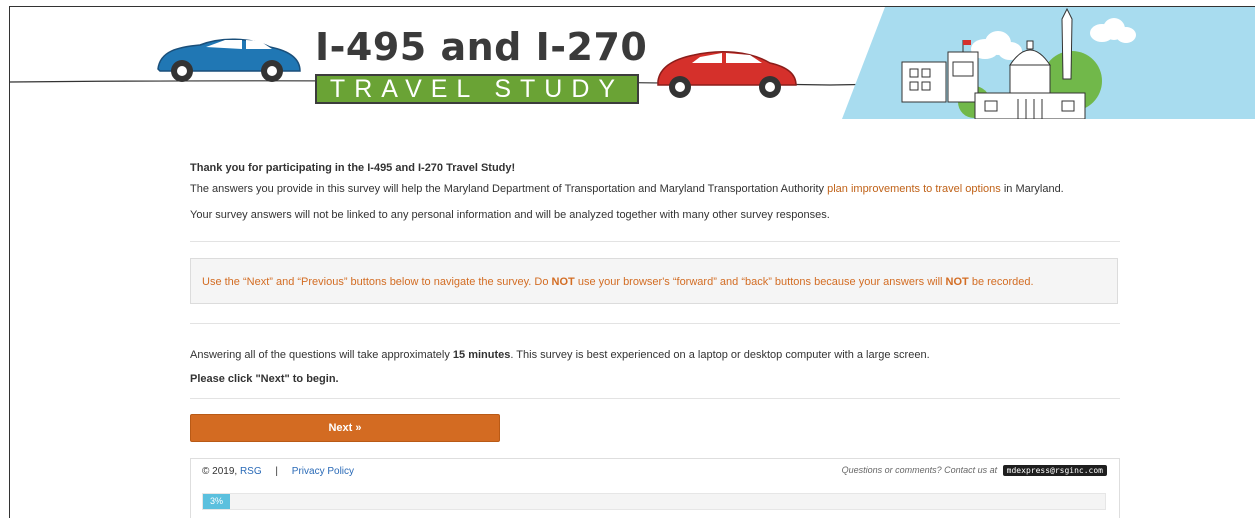 This screenshot has height=518, width=1255. What do you see at coordinates (919, 470) in the screenshot?
I see `contact-text: Questions or comments? Contact us at` at bounding box center [919, 470].